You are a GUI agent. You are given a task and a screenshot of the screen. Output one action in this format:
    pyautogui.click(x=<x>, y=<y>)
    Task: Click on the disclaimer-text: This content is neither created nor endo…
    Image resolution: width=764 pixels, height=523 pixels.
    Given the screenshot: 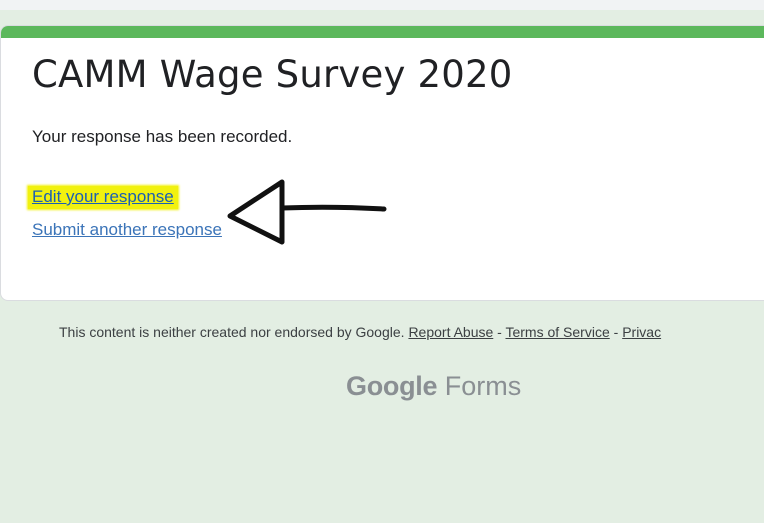 What is the action you would take?
    pyautogui.click(x=232, y=332)
    